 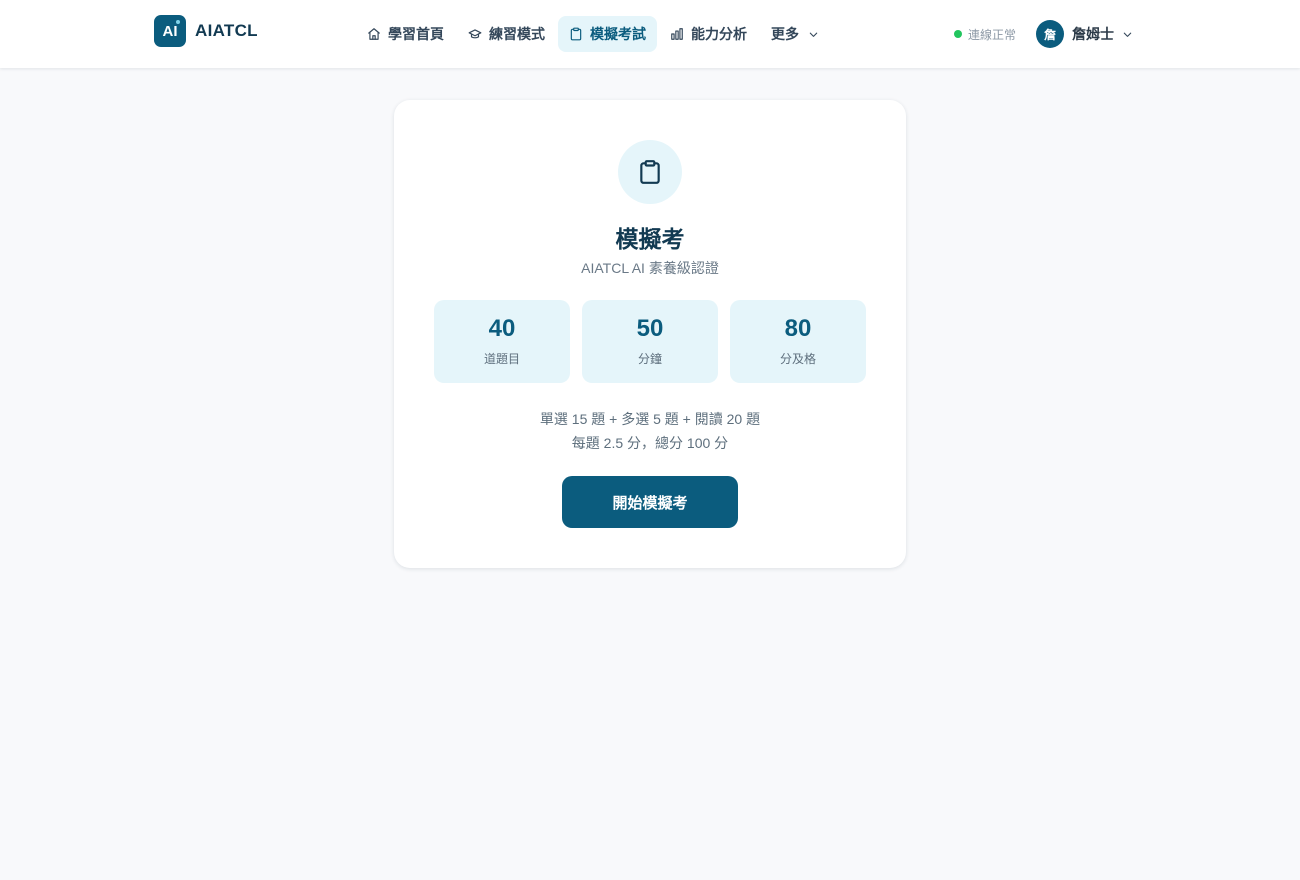 What do you see at coordinates (650, 268) in the screenshot?
I see `exam-subtitle: AIATCL AI 素養級認證` at bounding box center [650, 268].